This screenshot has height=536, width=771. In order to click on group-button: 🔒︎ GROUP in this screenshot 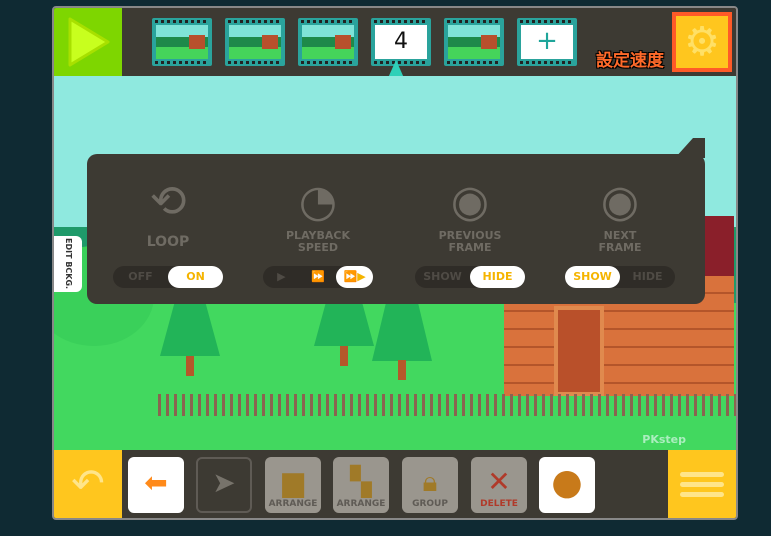, I will do `click(430, 485)`.